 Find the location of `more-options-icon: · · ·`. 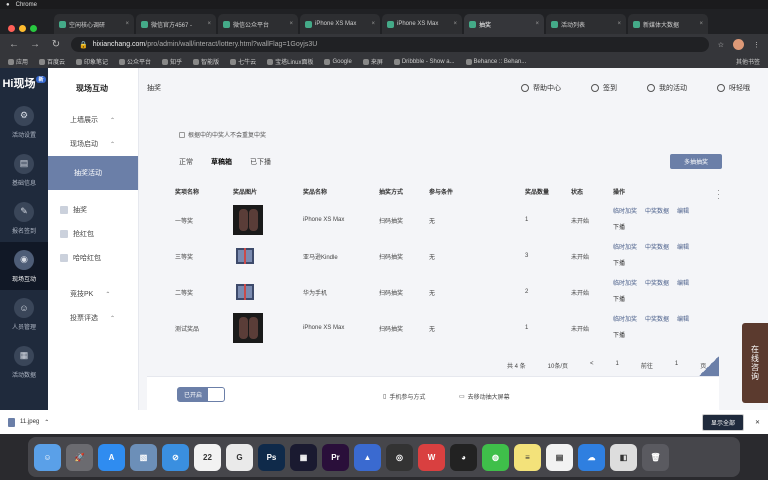

more-options-icon: · · · is located at coordinates (718, 194).